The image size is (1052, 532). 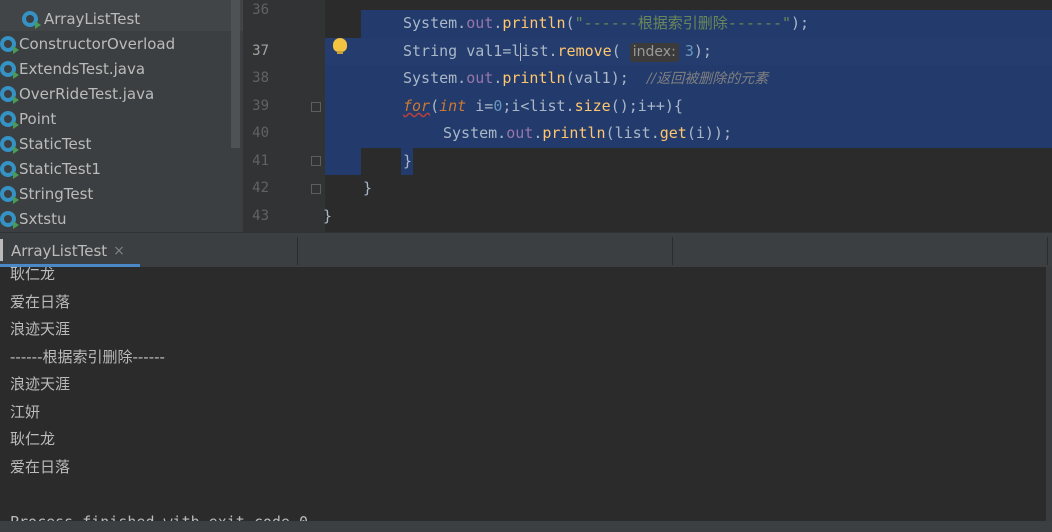 What do you see at coordinates (92, 18) in the screenshot?
I see `tree-item-label: ArrayListTest` at bounding box center [92, 18].